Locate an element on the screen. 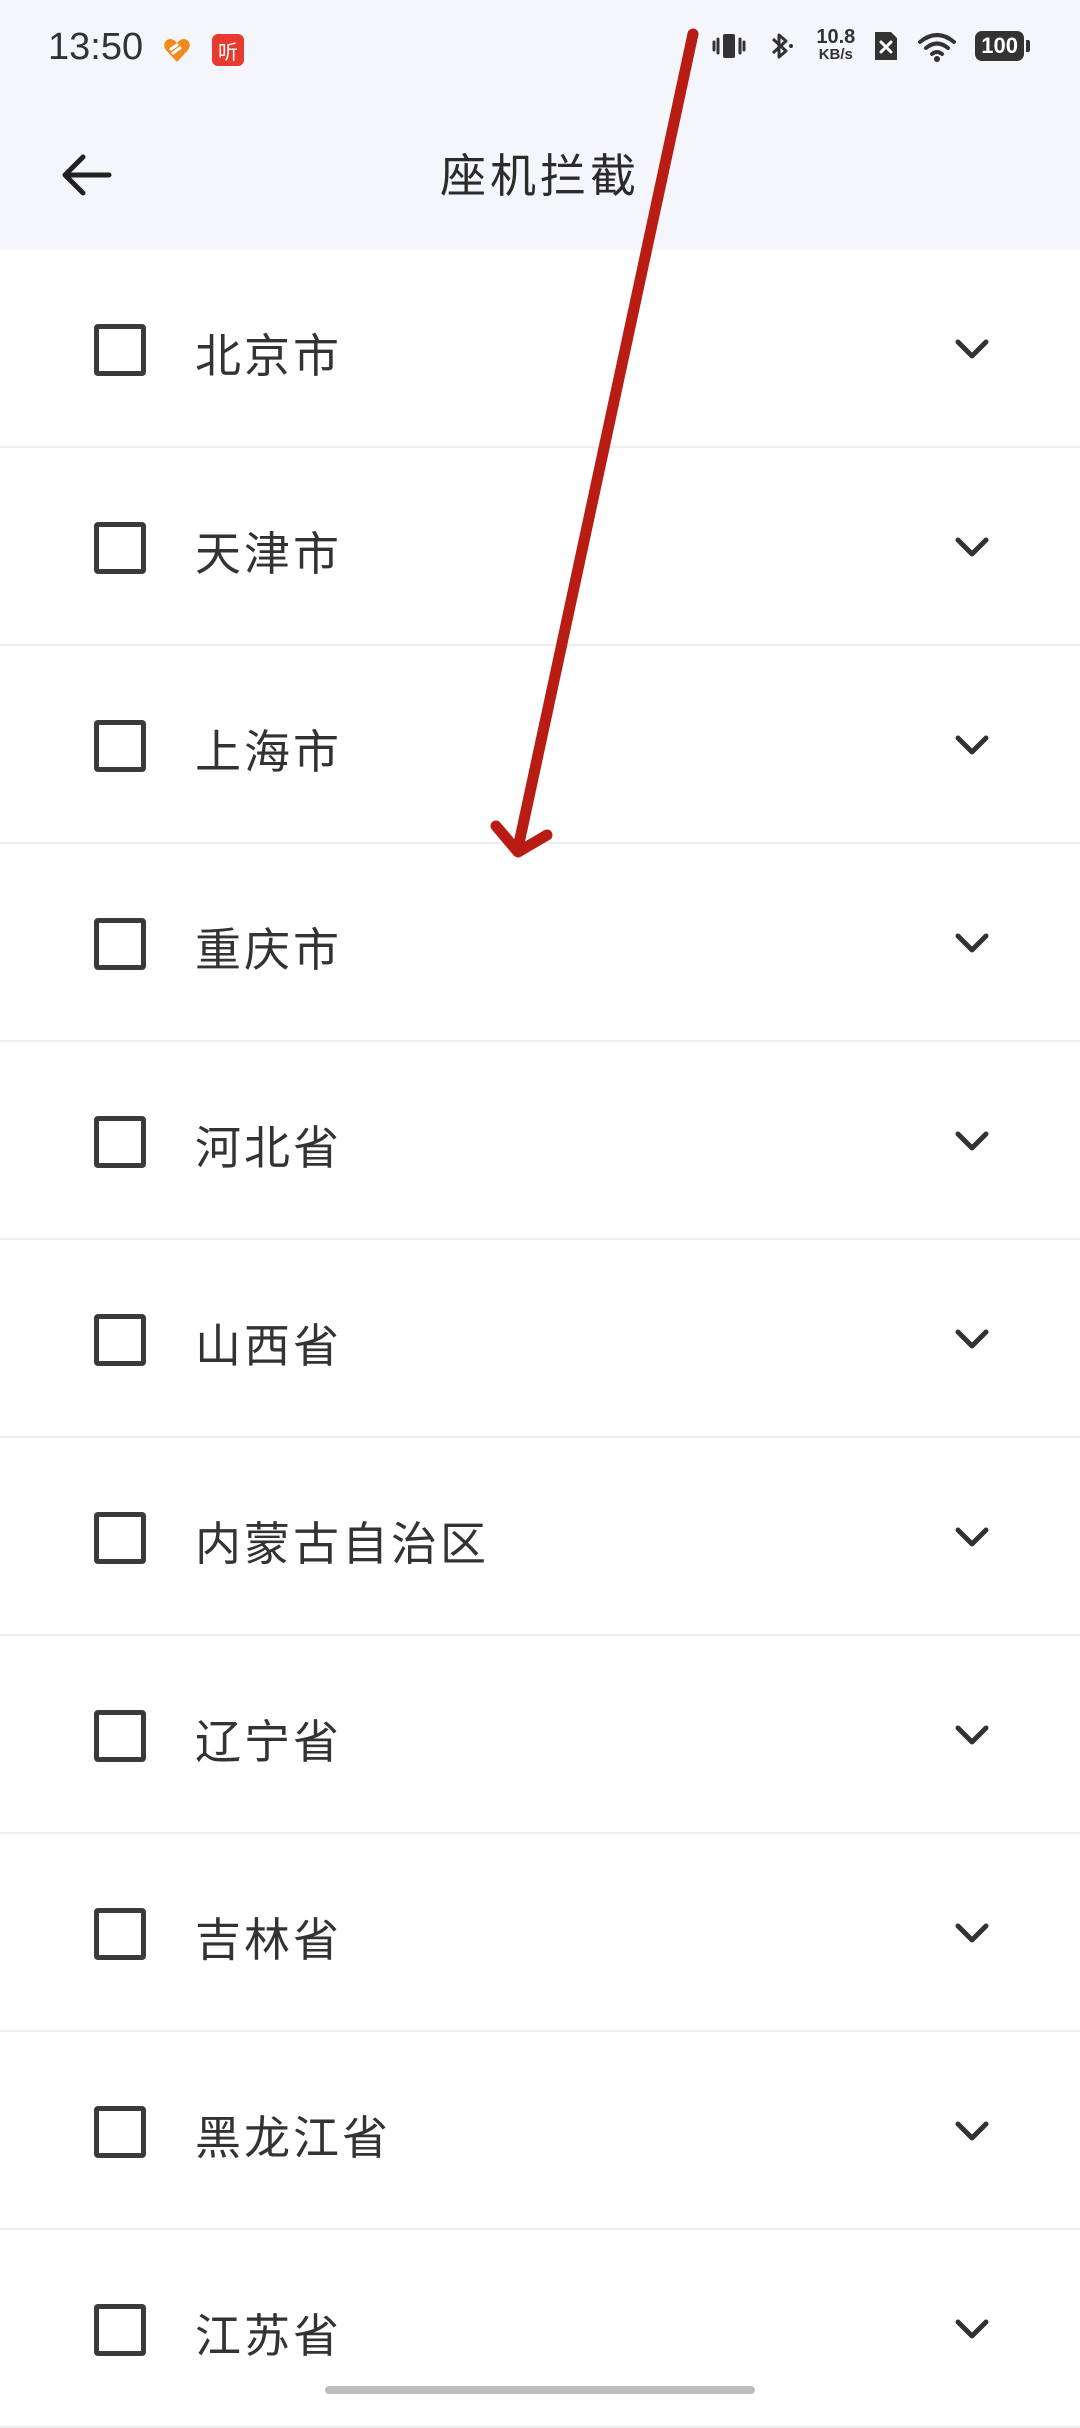 The height and width of the screenshot is (2428, 1080). region-label: 天津市 is located at coordinates (268, 554).